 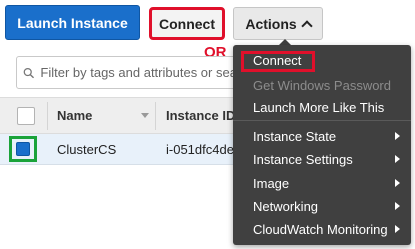 What do you see at coordinates (277, 60) in the screenshot?
I see `menu-item-label: Connect` at bounding box center [277, 60].